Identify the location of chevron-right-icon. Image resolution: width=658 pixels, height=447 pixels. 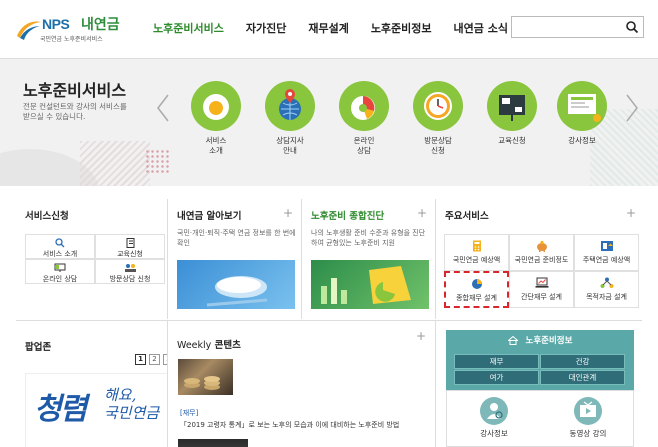
(632, 108).